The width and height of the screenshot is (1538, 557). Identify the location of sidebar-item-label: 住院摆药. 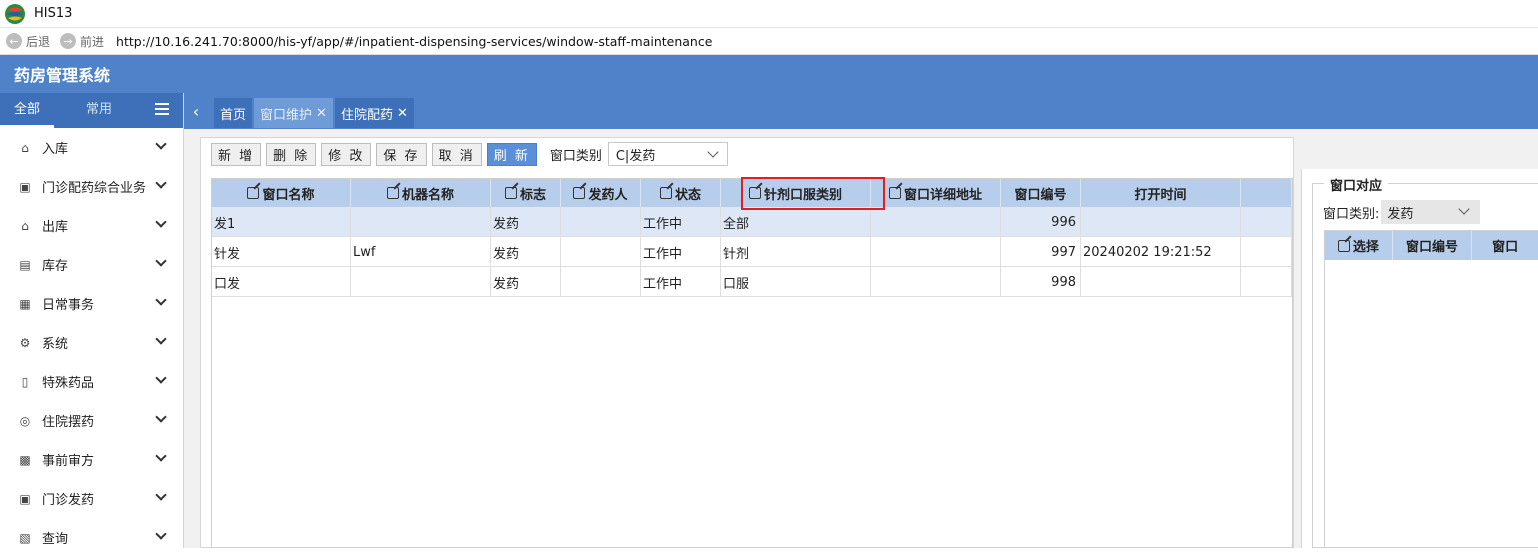
(68, 422).